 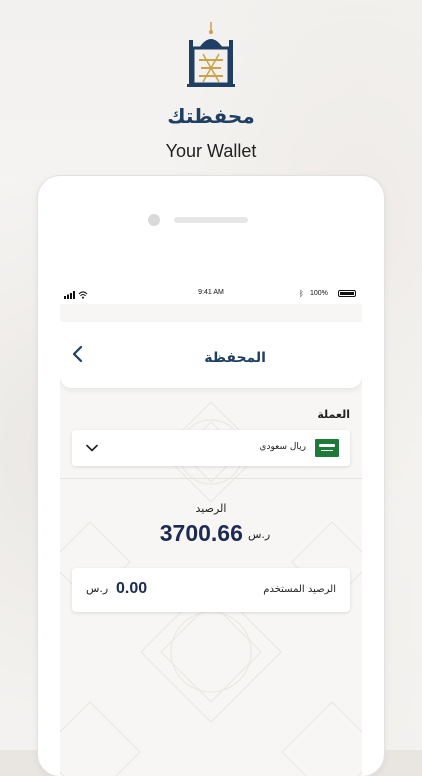 I want to click on speaker-grille, so click(x=211, y=220).